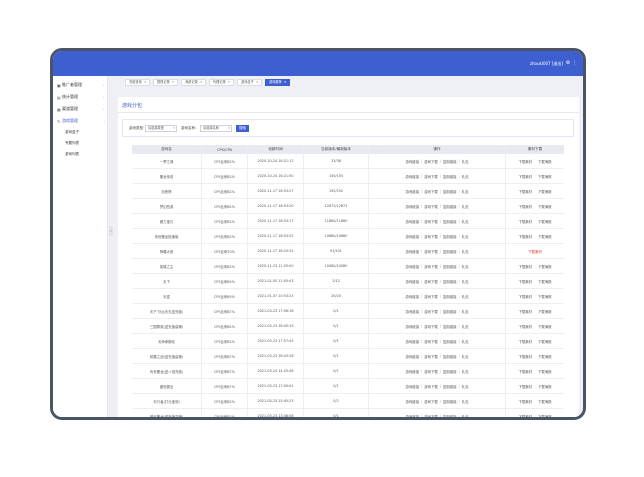  What do you see at coordinates (216, 128) in the screenshot?
I see `game-name-select: 请选择名称 ▾` at bounding box center [216, 128].